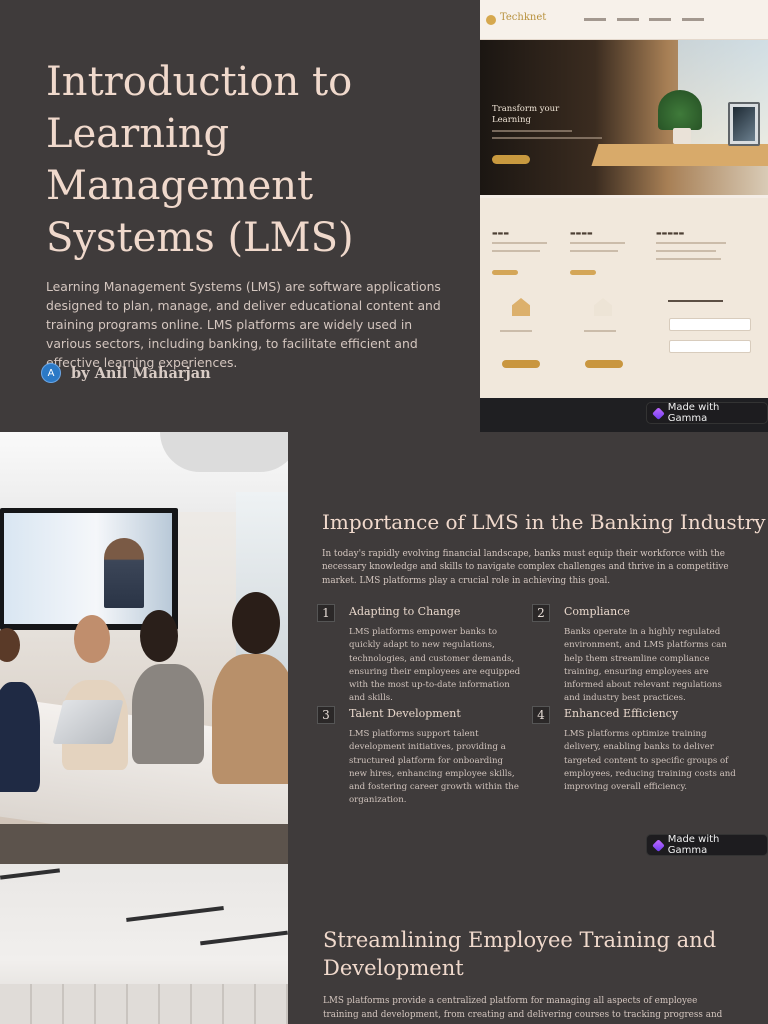 The image size is (768, 1024). Describe the element at coordinates (144, 944) in the screenshot. I see `office-photo` at that location.